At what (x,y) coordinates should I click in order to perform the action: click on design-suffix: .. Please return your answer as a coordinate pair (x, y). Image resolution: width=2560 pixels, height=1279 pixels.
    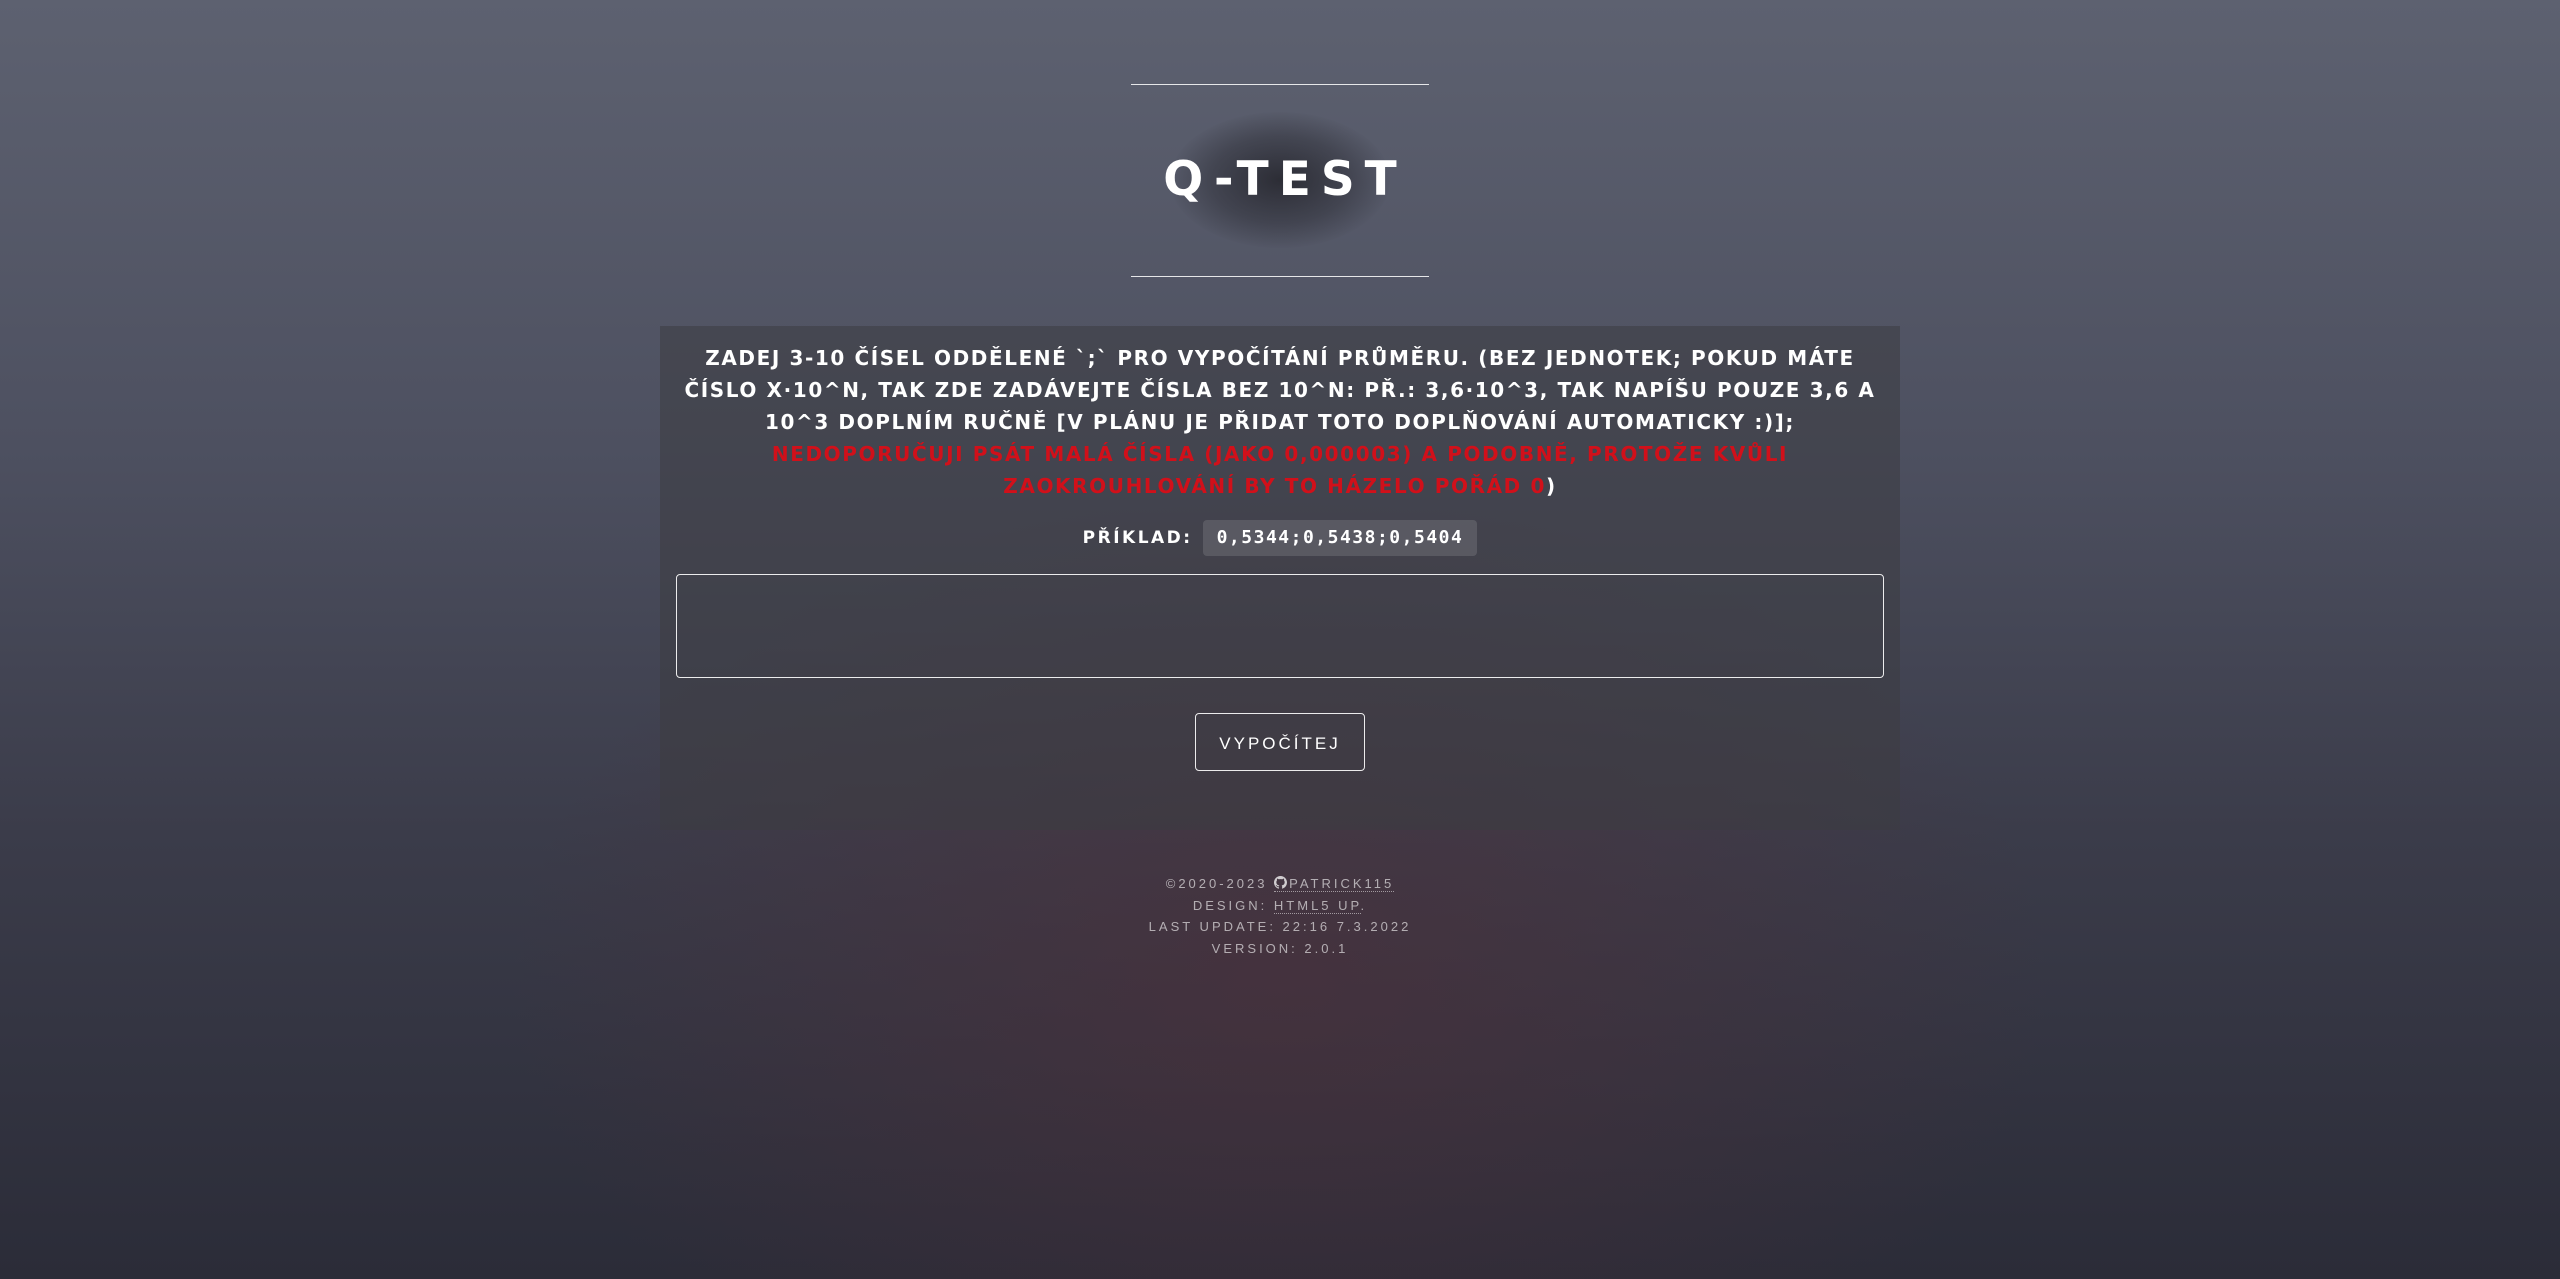
    Looking at the image, I should click on (1364, 905).